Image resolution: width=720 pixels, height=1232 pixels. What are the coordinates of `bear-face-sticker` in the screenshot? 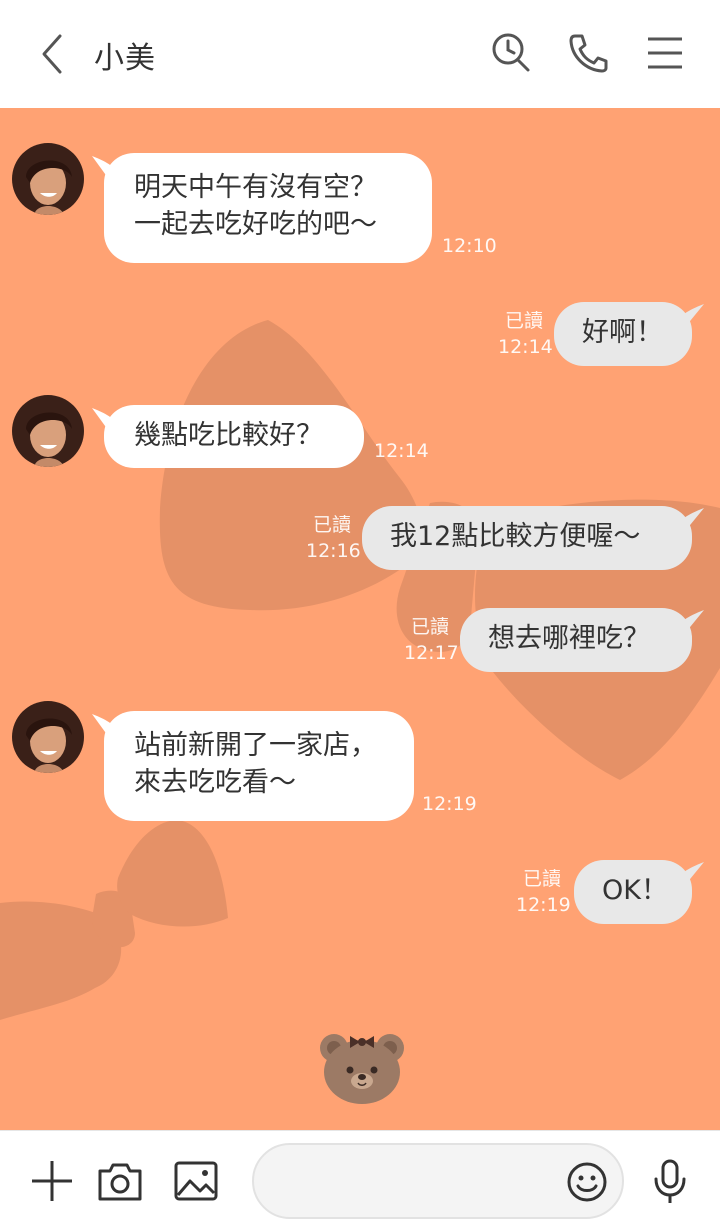 It's located at (362, 1066).